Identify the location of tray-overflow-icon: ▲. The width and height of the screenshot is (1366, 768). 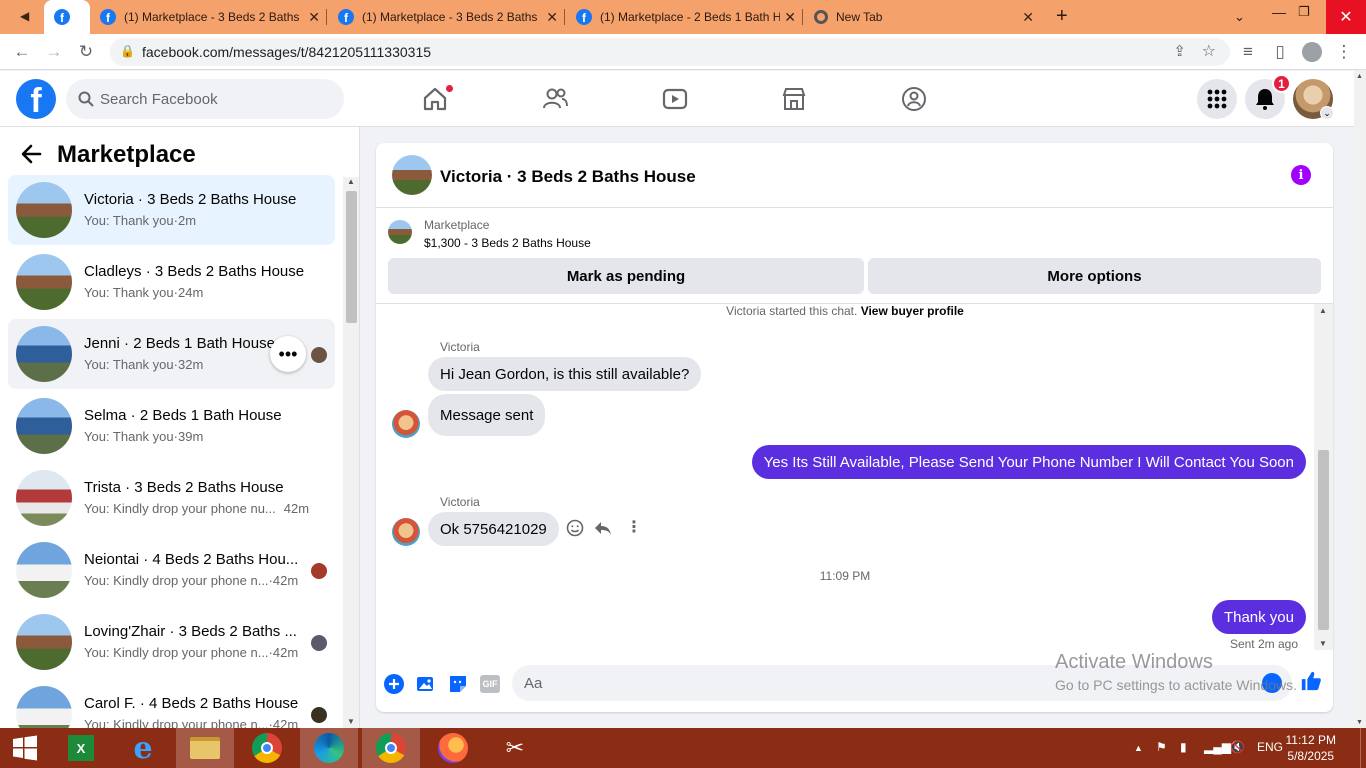
(1138, 748).